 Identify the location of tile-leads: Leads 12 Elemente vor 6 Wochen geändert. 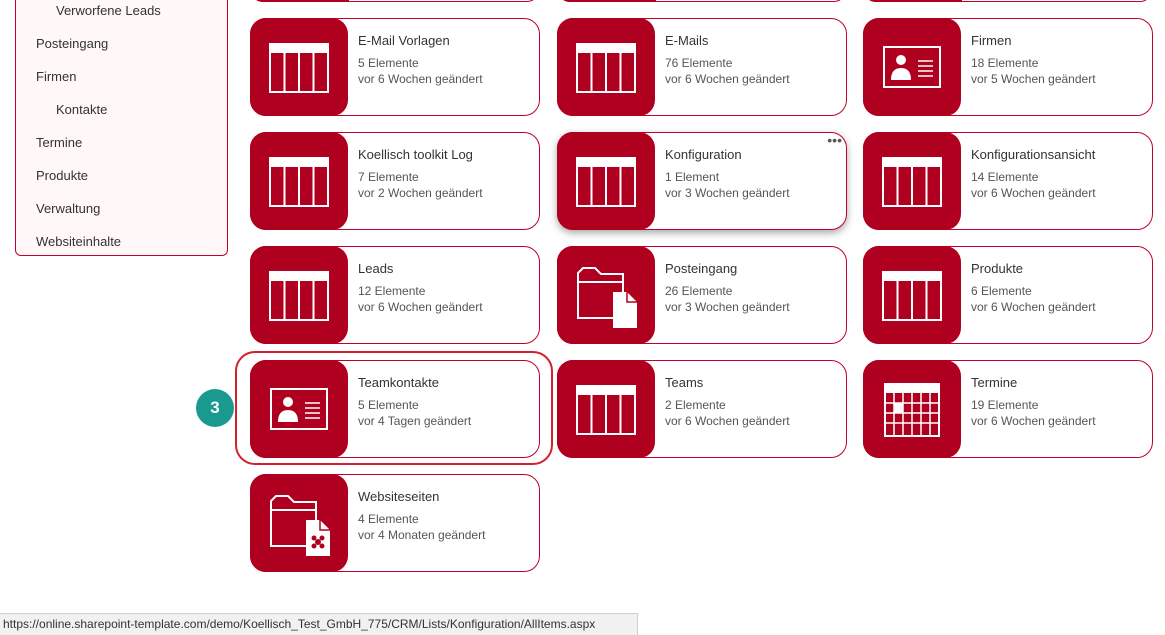
(395, 295).